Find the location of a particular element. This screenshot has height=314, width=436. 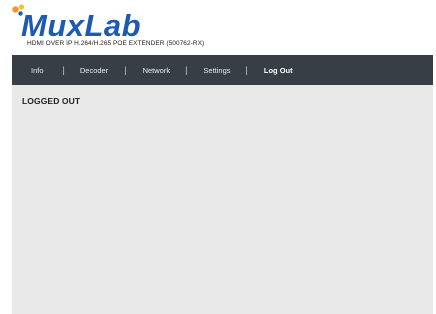

page-title: LOGGED OUT is located at coordinates (51, 101).